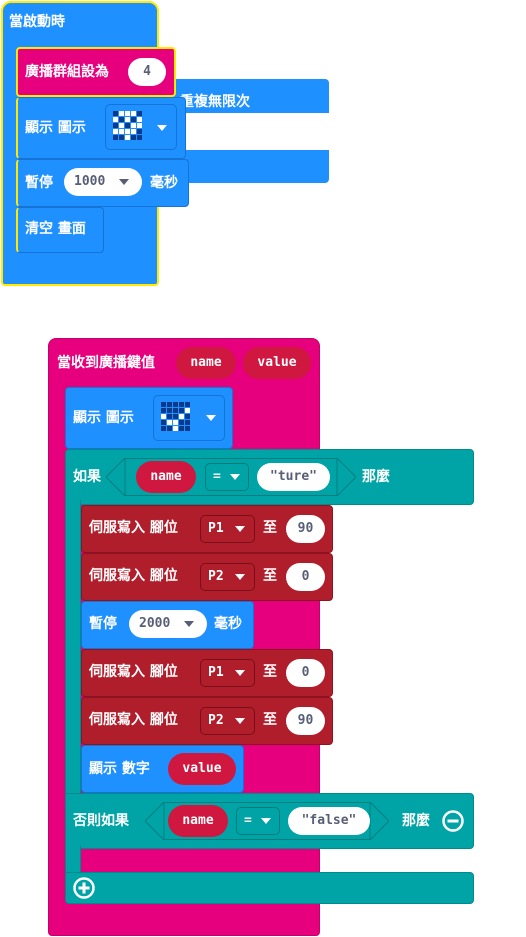 The image size is (526, 937). What do you see at coordinates (228, 624) in the screenshot?
I see `ms-label-2: 毫秒` at bounding box center [228, 624].